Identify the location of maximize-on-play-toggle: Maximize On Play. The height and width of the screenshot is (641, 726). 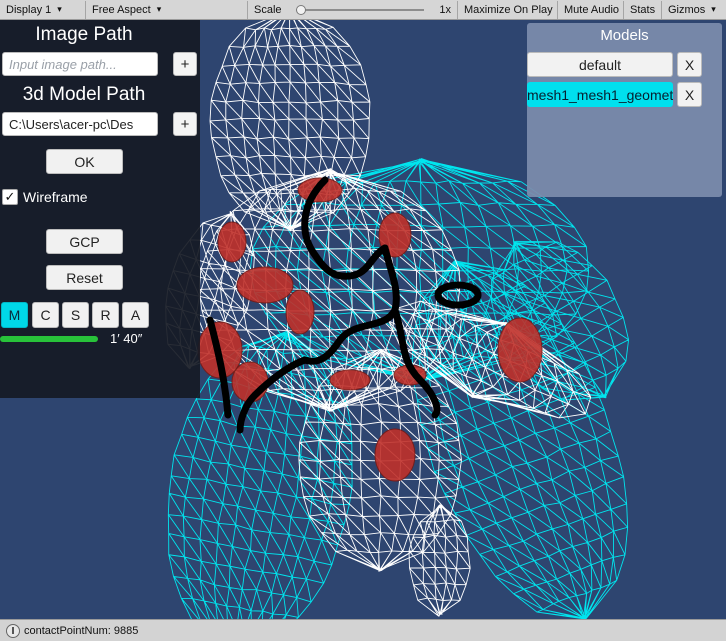
(508, 9).